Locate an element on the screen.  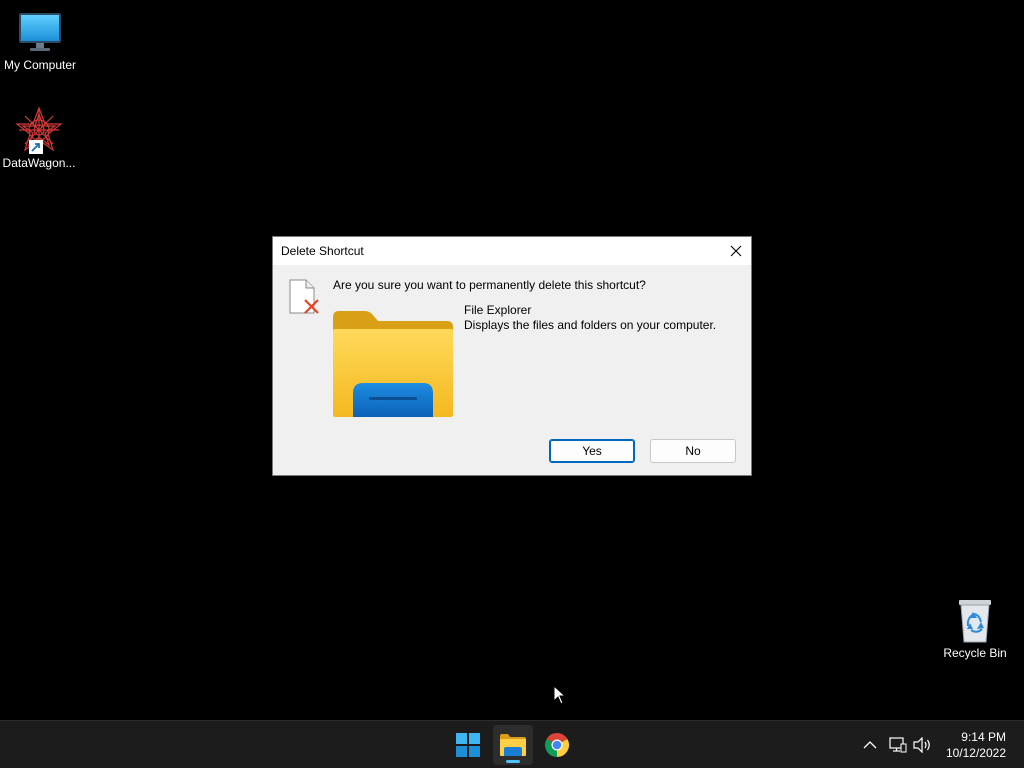
close-button is located at coordinates (736, 251).